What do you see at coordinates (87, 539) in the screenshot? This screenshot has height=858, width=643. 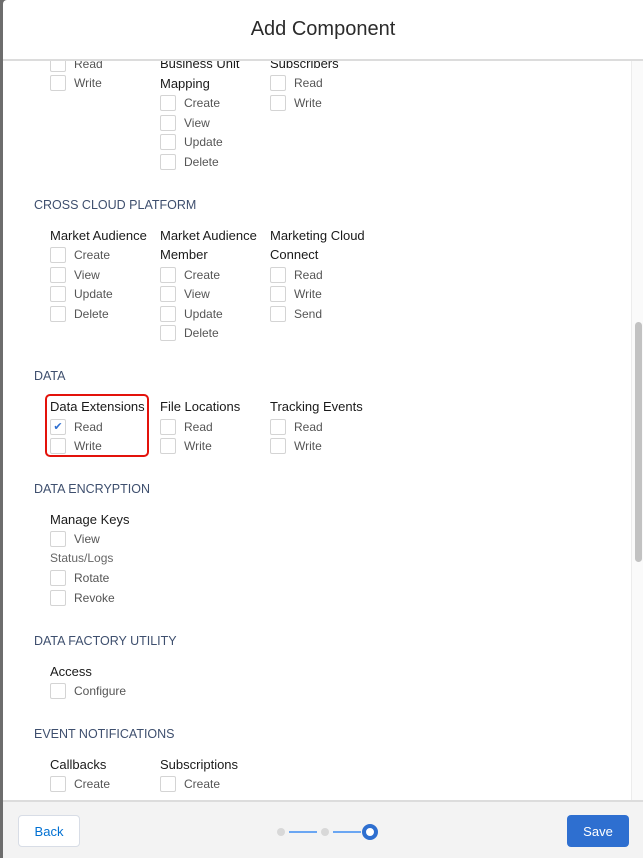 I see `checkbox-label: View` at bounding box center [87, 539].